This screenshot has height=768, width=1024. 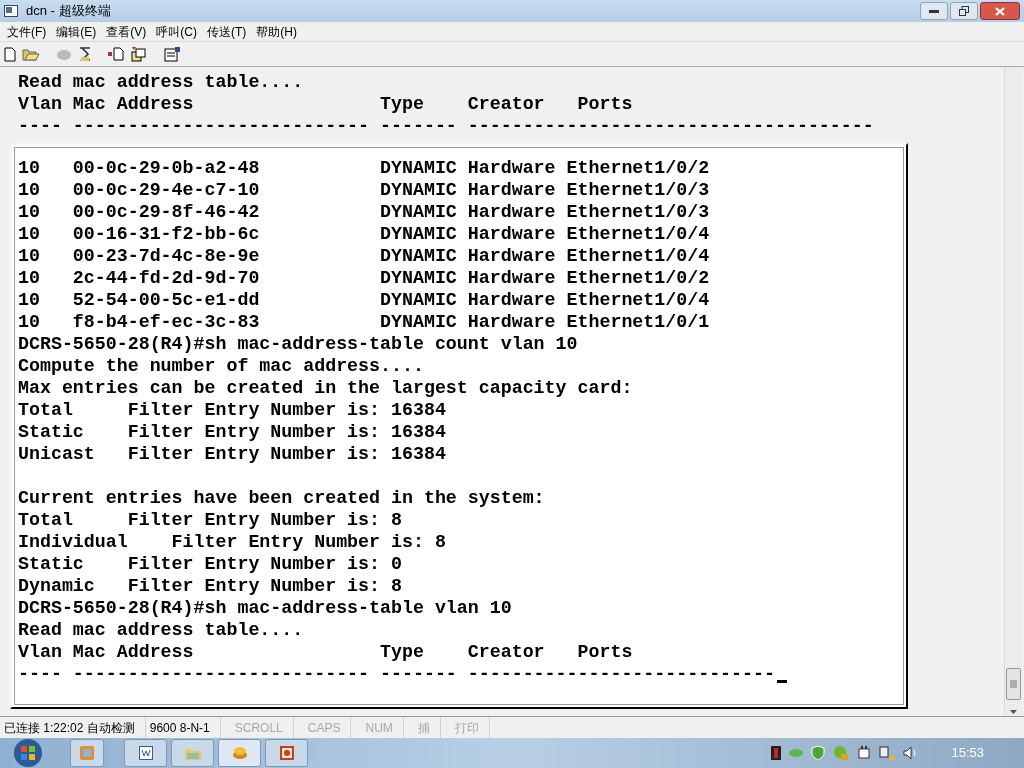 What do you see at coordinates (232, 432) in the screenshot?
I see `terminal-line: Static Filter Entry Number is: 16384` at bounding box center [232, 432].